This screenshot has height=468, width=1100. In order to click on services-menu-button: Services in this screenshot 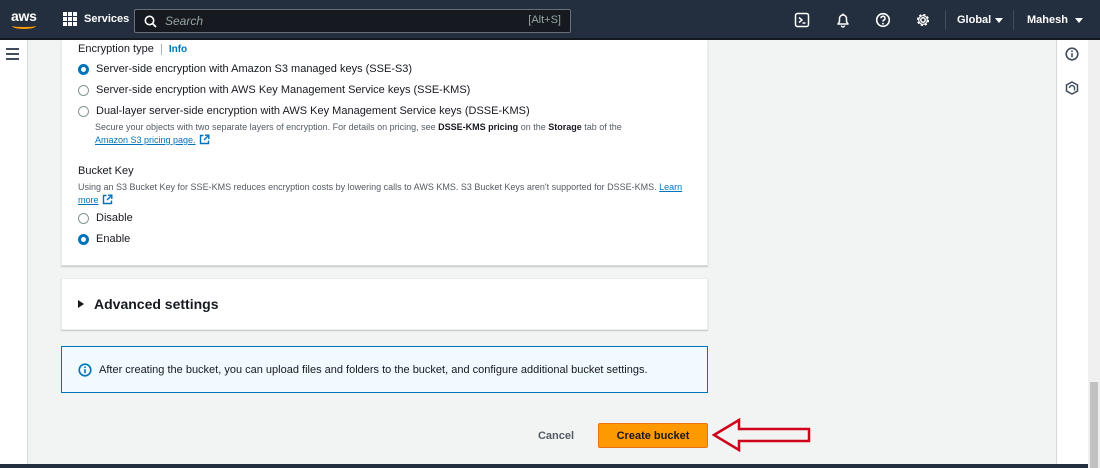, I will do `click(96, 19)`.